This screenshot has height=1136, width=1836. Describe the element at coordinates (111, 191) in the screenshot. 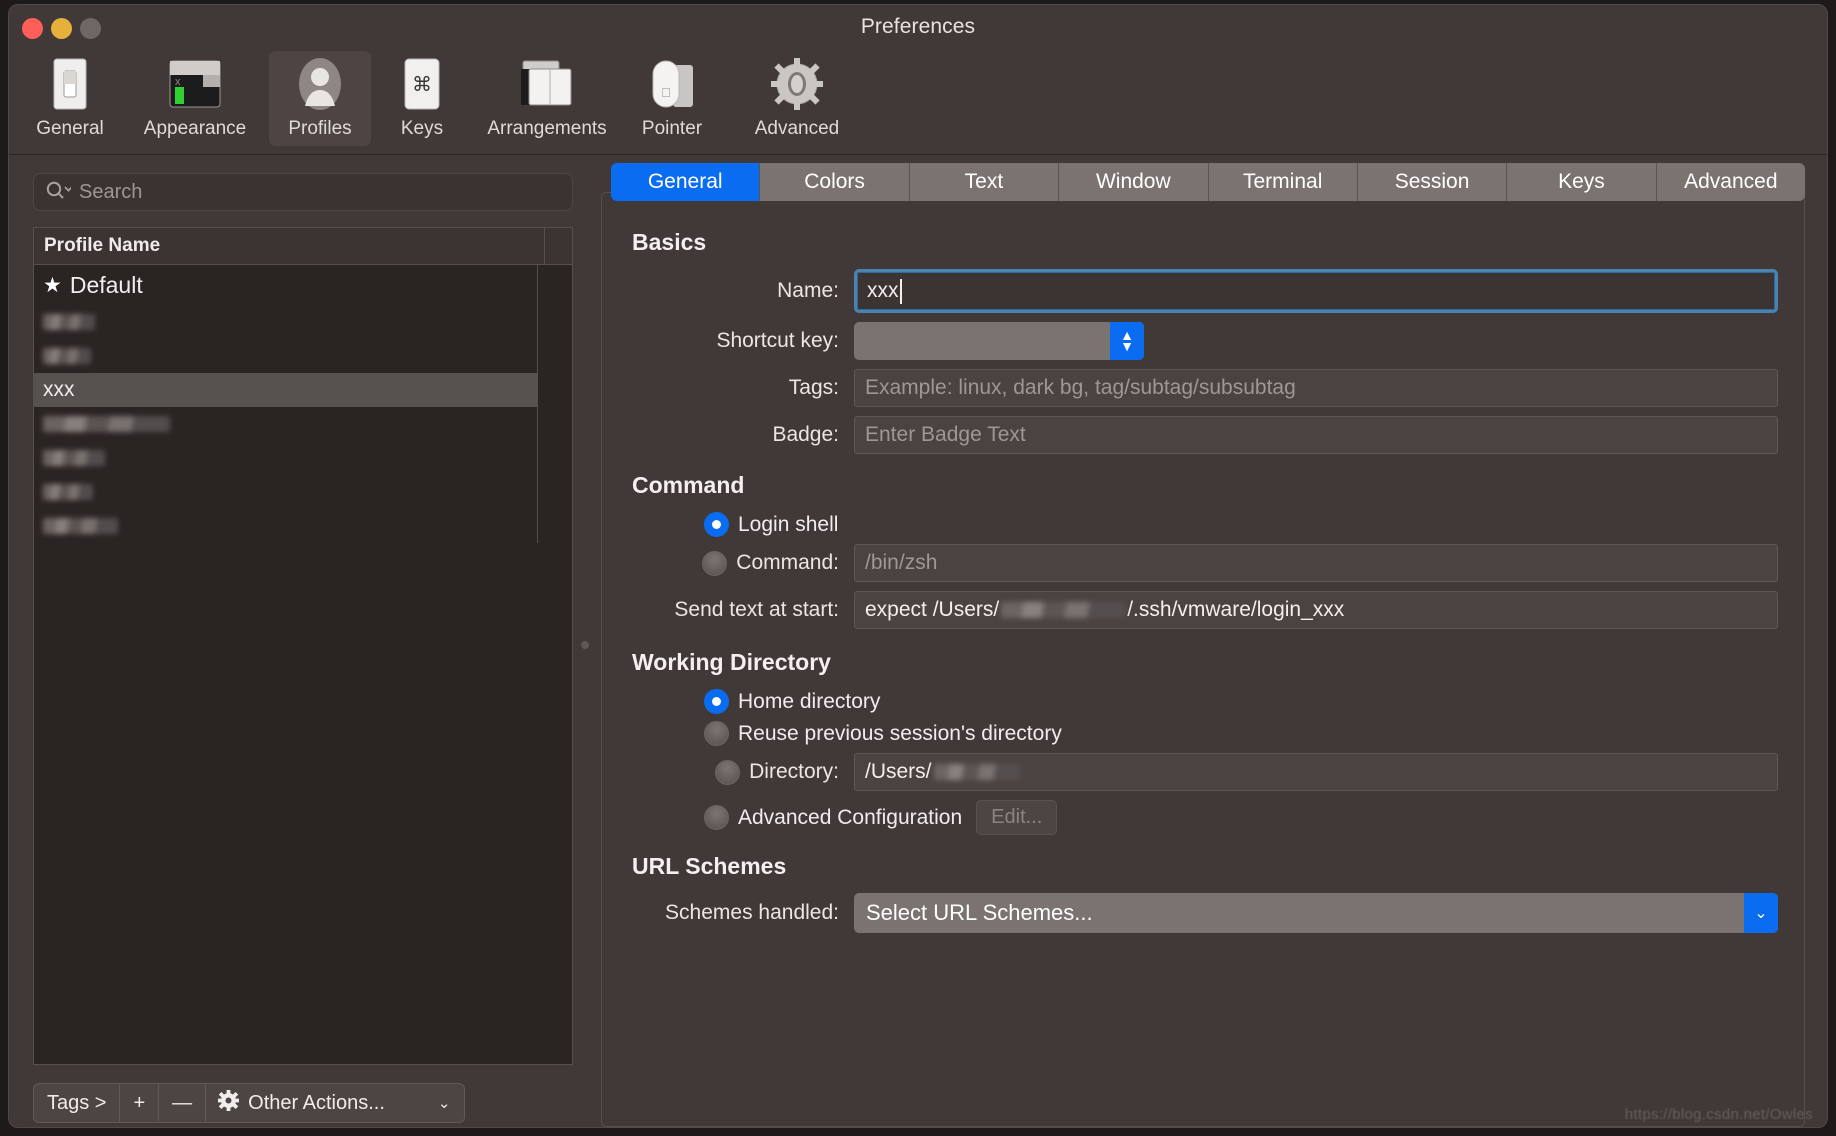

I see `search-placeholder: Search` at that location.